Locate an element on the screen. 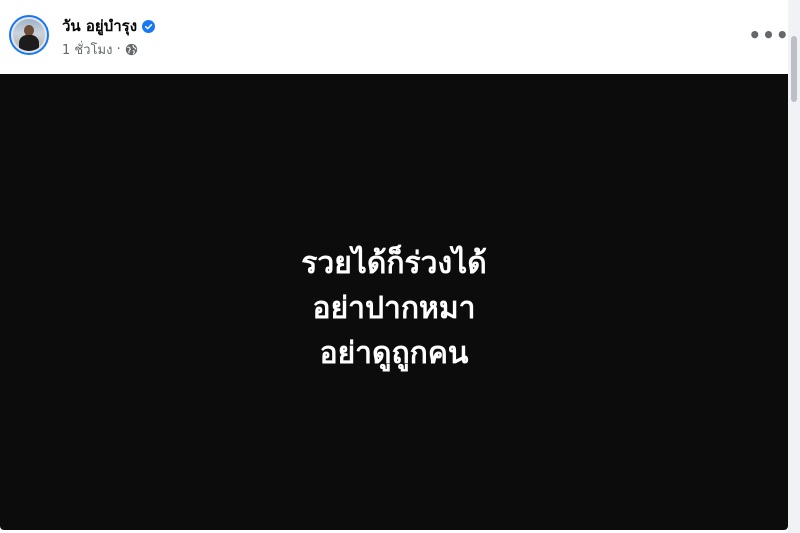 The height and width of the screenshot is (533, 800). more-horizontal-icon: ••• is located at coordinates (769, 35).